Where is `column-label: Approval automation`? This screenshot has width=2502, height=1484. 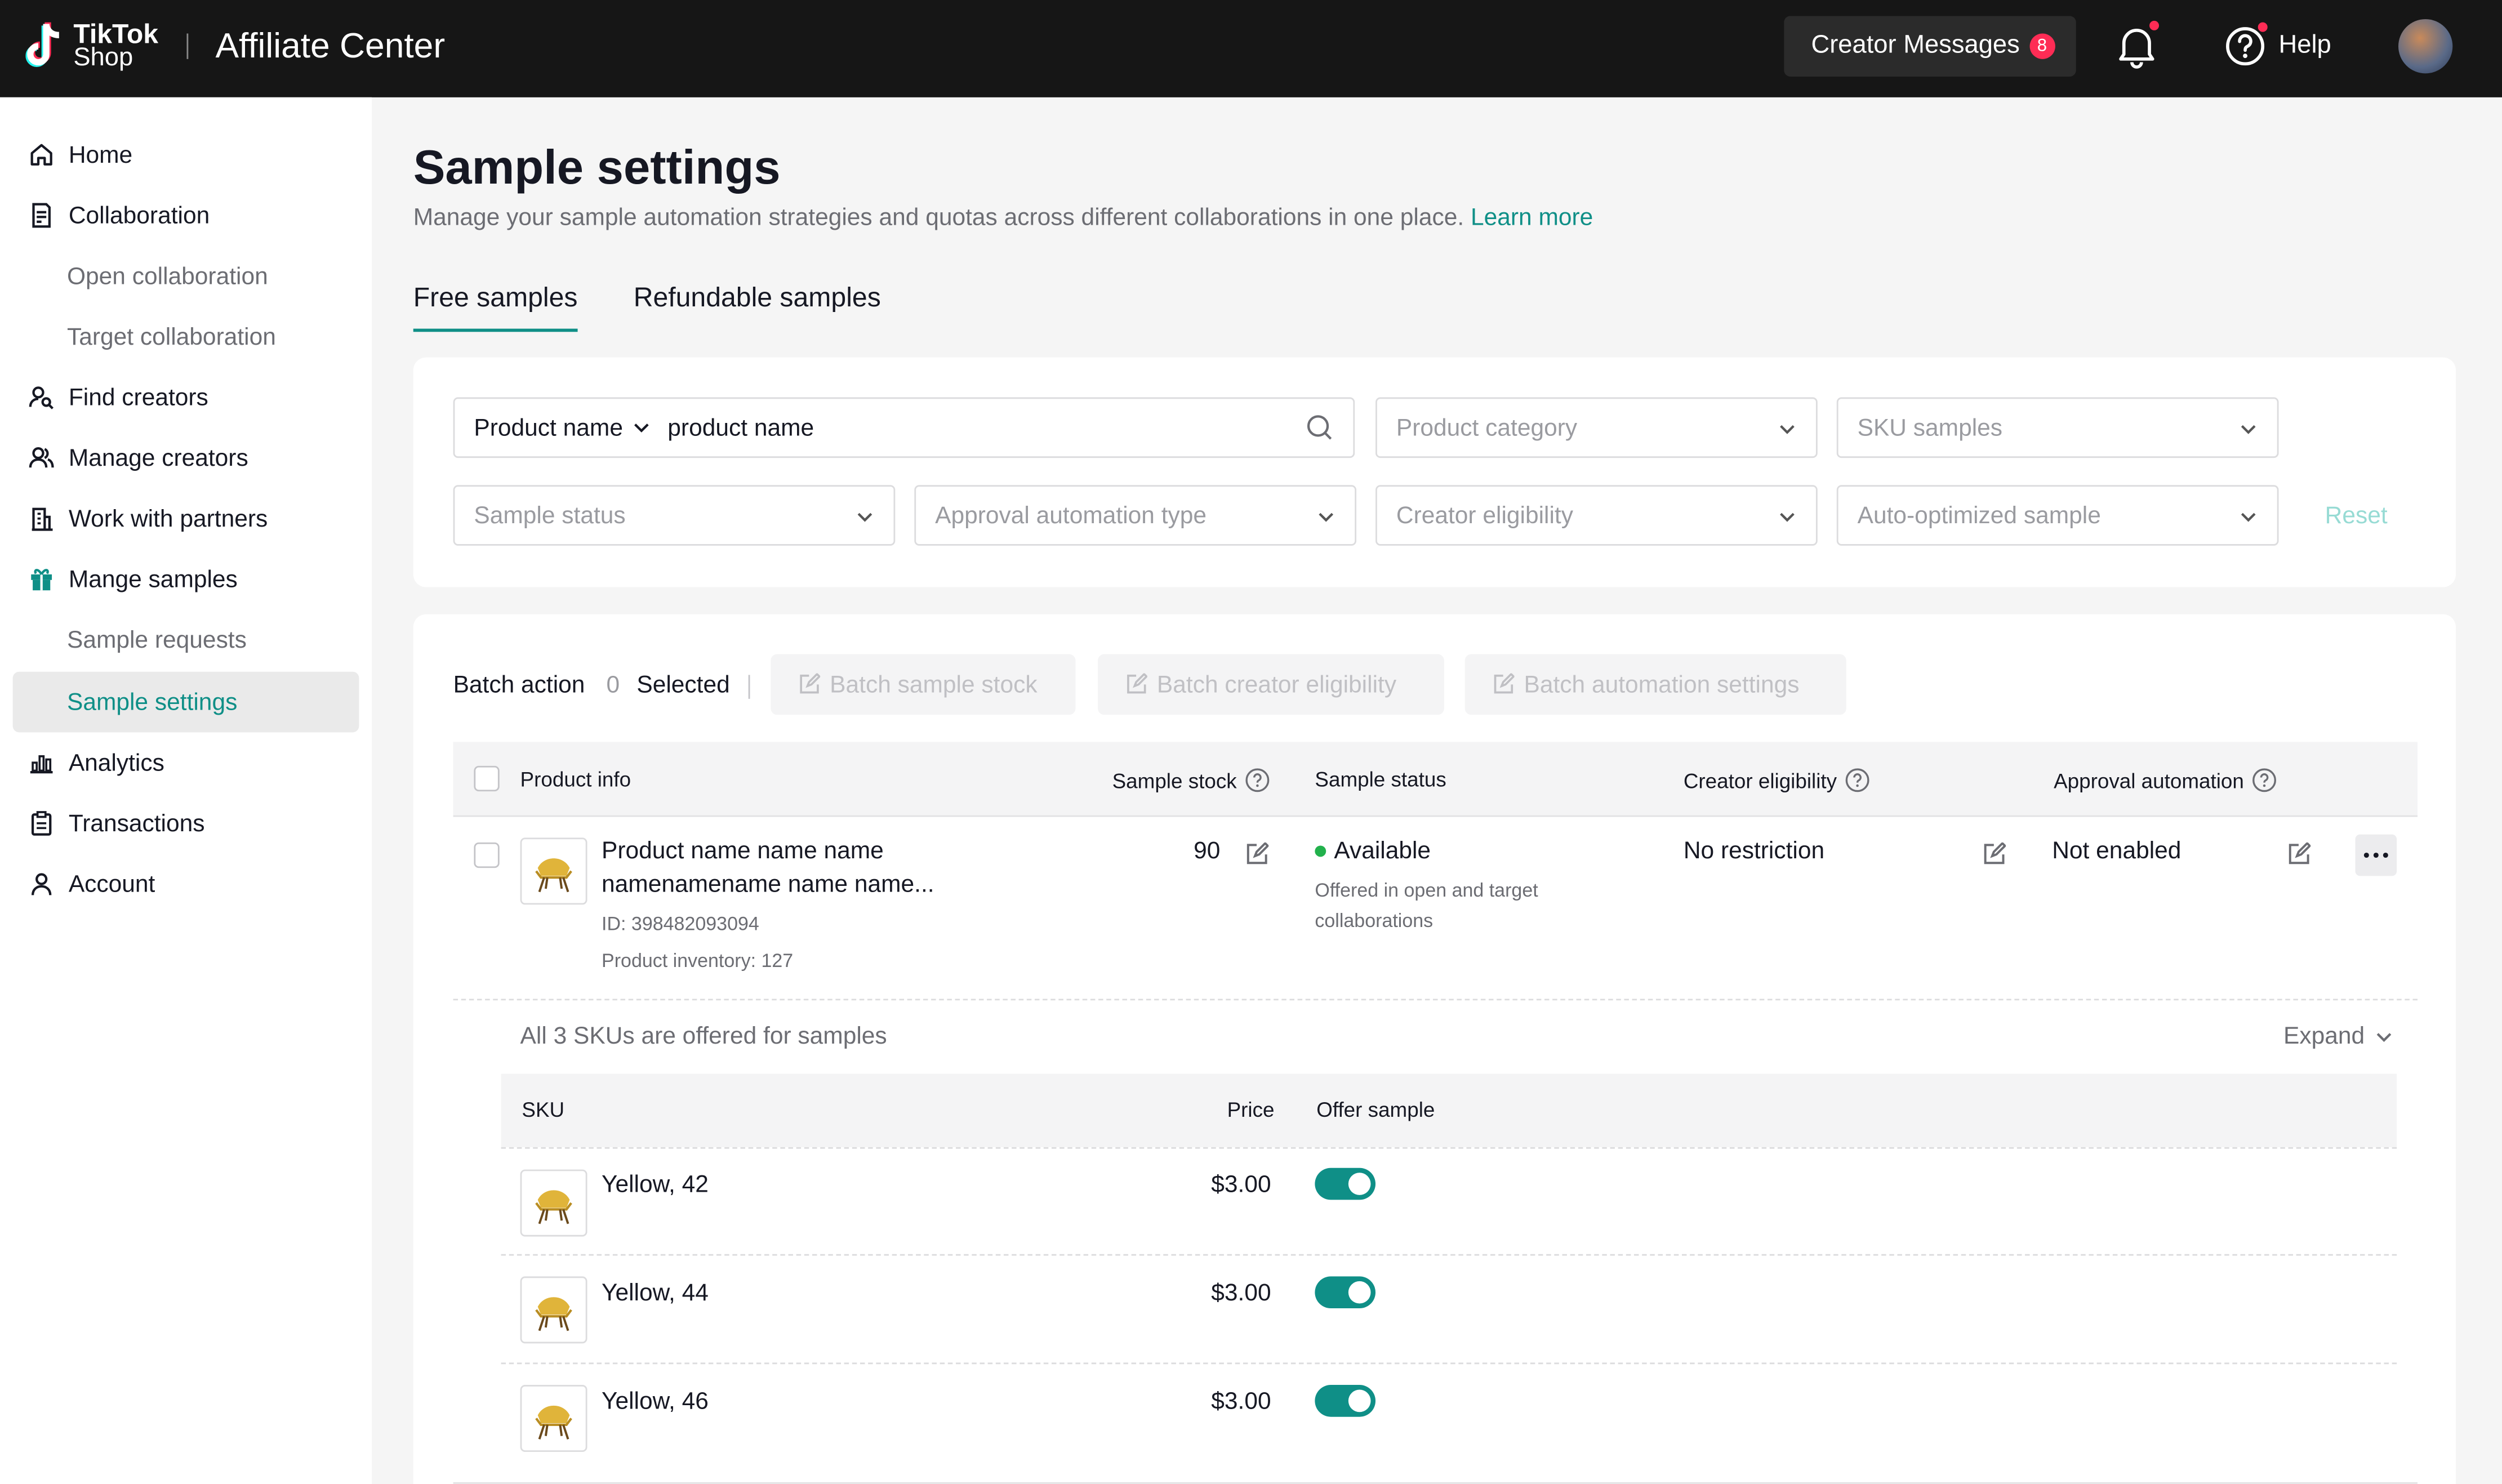 column-label: Approval automation is located at coordinates (2149, 780).